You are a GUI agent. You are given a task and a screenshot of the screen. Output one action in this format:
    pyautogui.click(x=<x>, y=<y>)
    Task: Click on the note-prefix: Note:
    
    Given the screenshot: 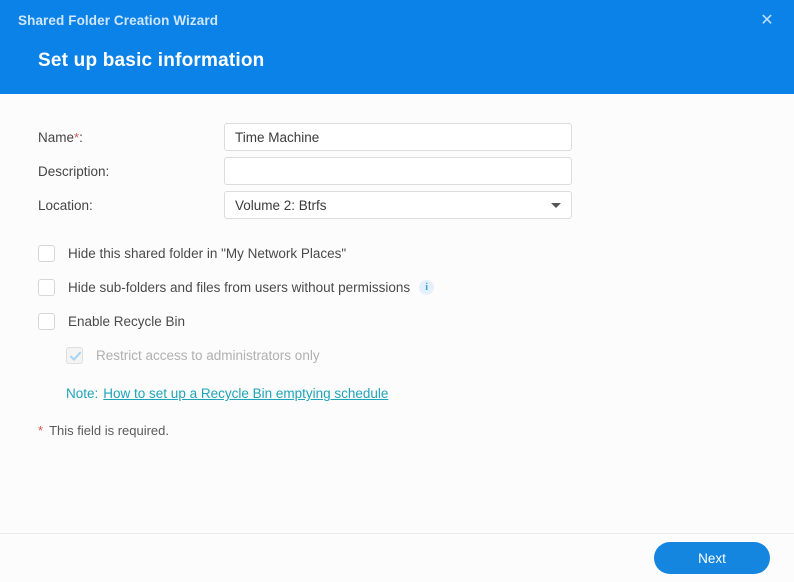 What is the action you would take?
    pyautogui.click(x=82, y=393)
    